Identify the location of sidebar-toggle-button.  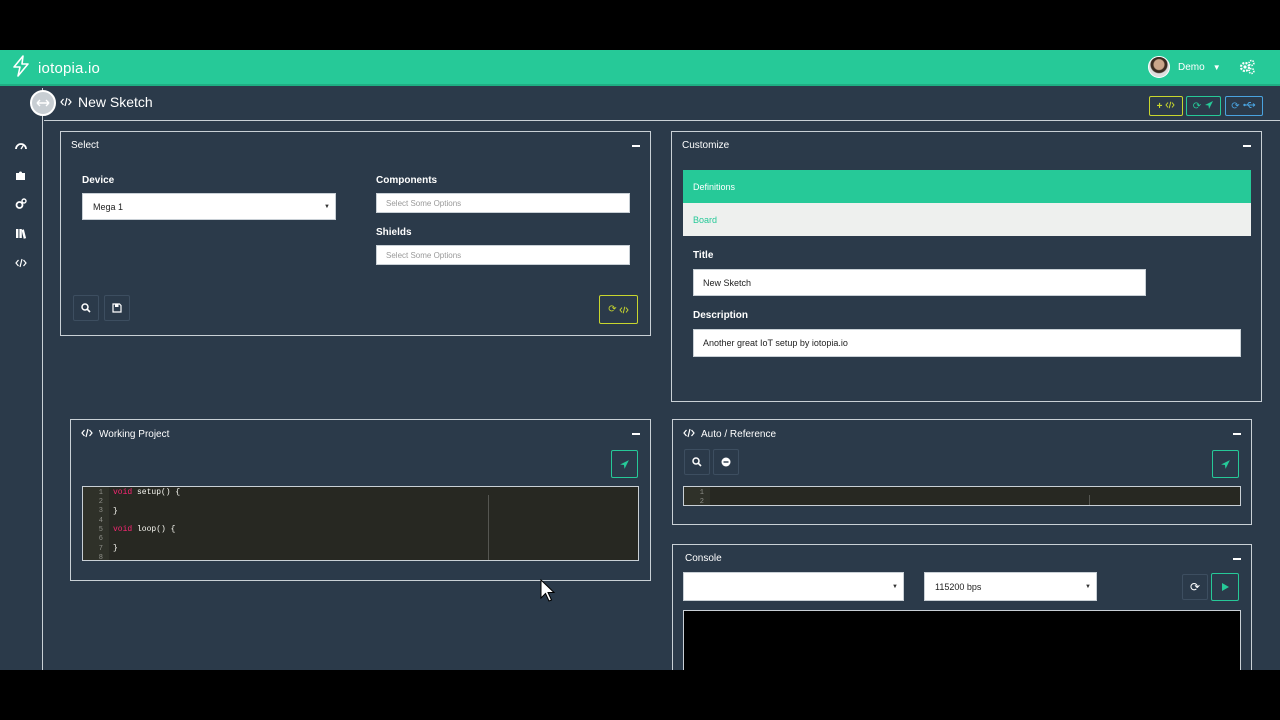
(43, 103).